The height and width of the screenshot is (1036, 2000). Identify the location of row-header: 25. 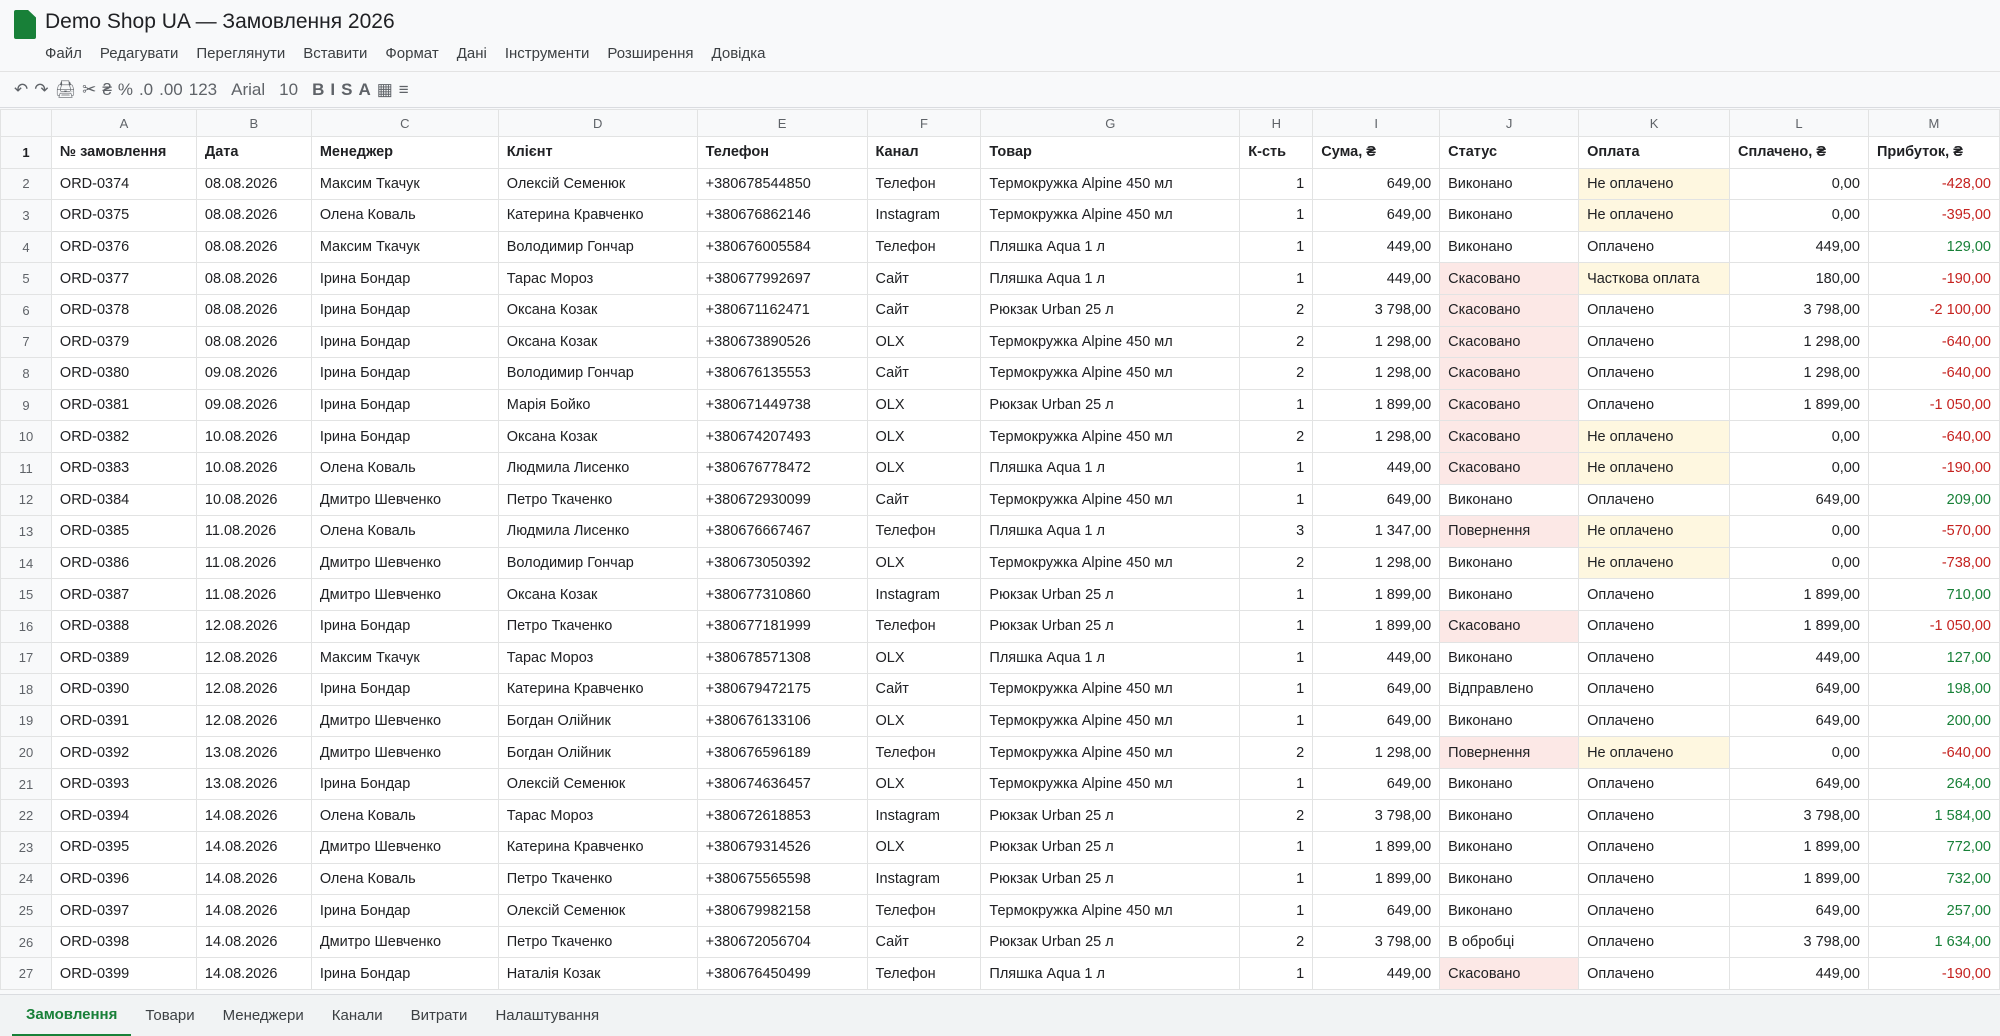
(26, 910).